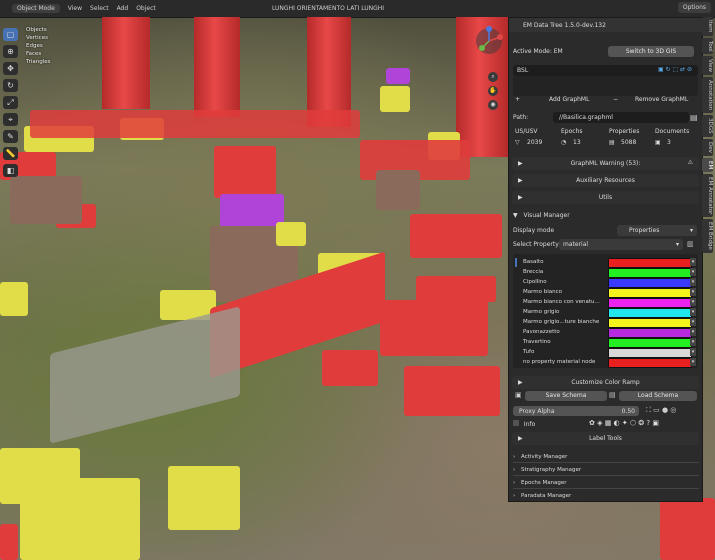 The width and height of the screenshot is (715, 560). What do you see at coordinates (606, 343) in the screenshot?
I see `material-row: Travertino ▾` at bounding box center [606, 343].